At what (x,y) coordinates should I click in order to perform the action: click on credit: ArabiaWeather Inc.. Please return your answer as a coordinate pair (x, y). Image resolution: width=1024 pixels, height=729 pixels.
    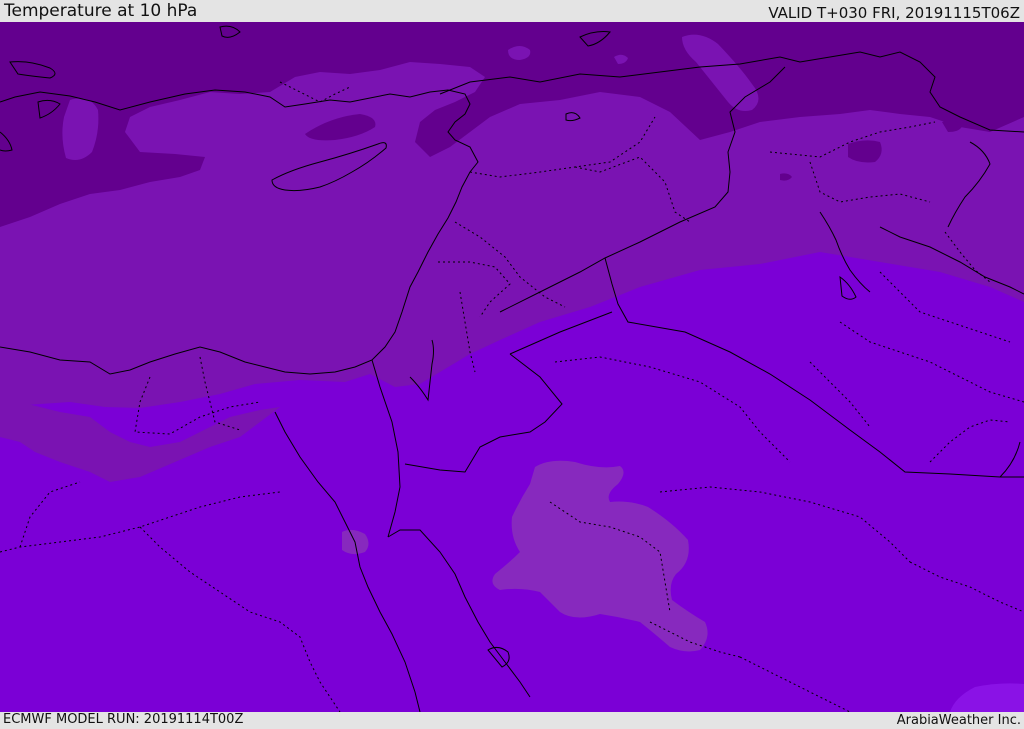
    Looking at the image, I should click on (958, 720).